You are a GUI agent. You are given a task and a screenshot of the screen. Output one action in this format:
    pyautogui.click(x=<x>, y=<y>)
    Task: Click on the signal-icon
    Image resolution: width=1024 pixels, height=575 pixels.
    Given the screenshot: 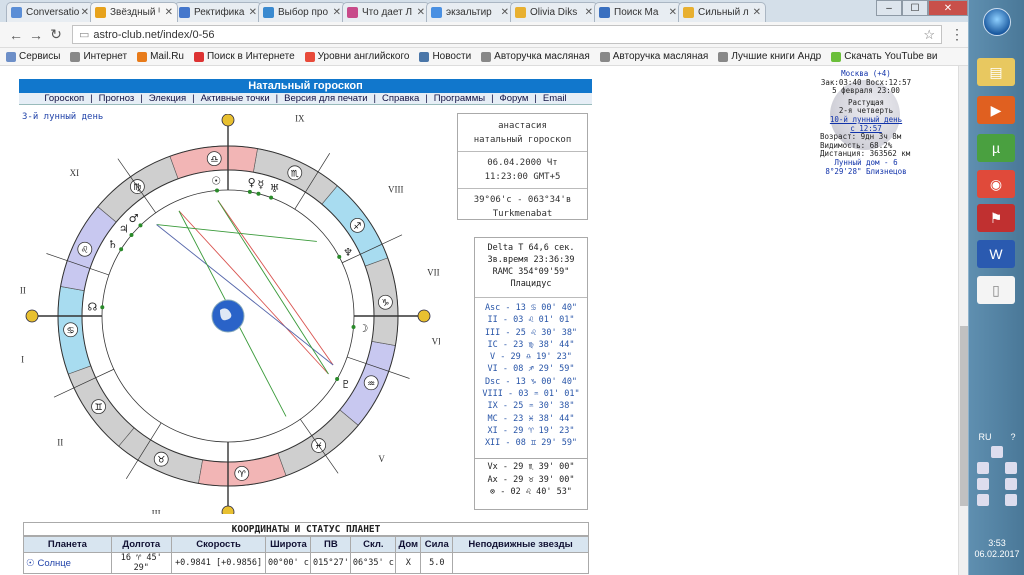 What is the action you would take?
    pyautogui.click(x=1011, y=500)
    